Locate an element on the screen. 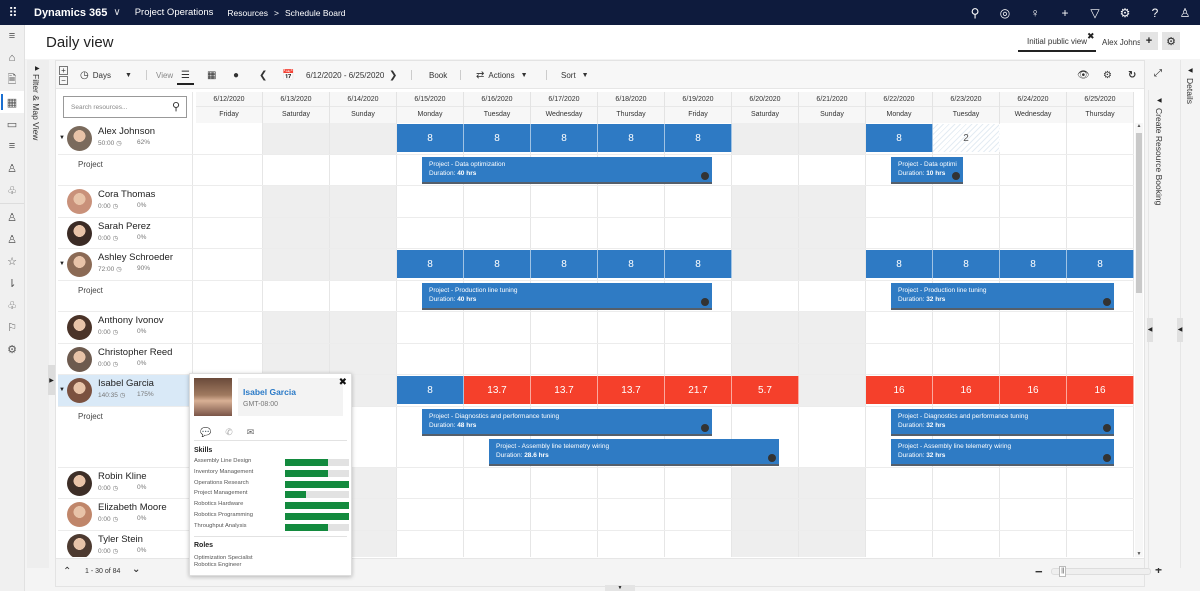 This screenshot has width=1200, height=591. resource-card-name: Isabel Garcia is located at coordinates (269, 392).